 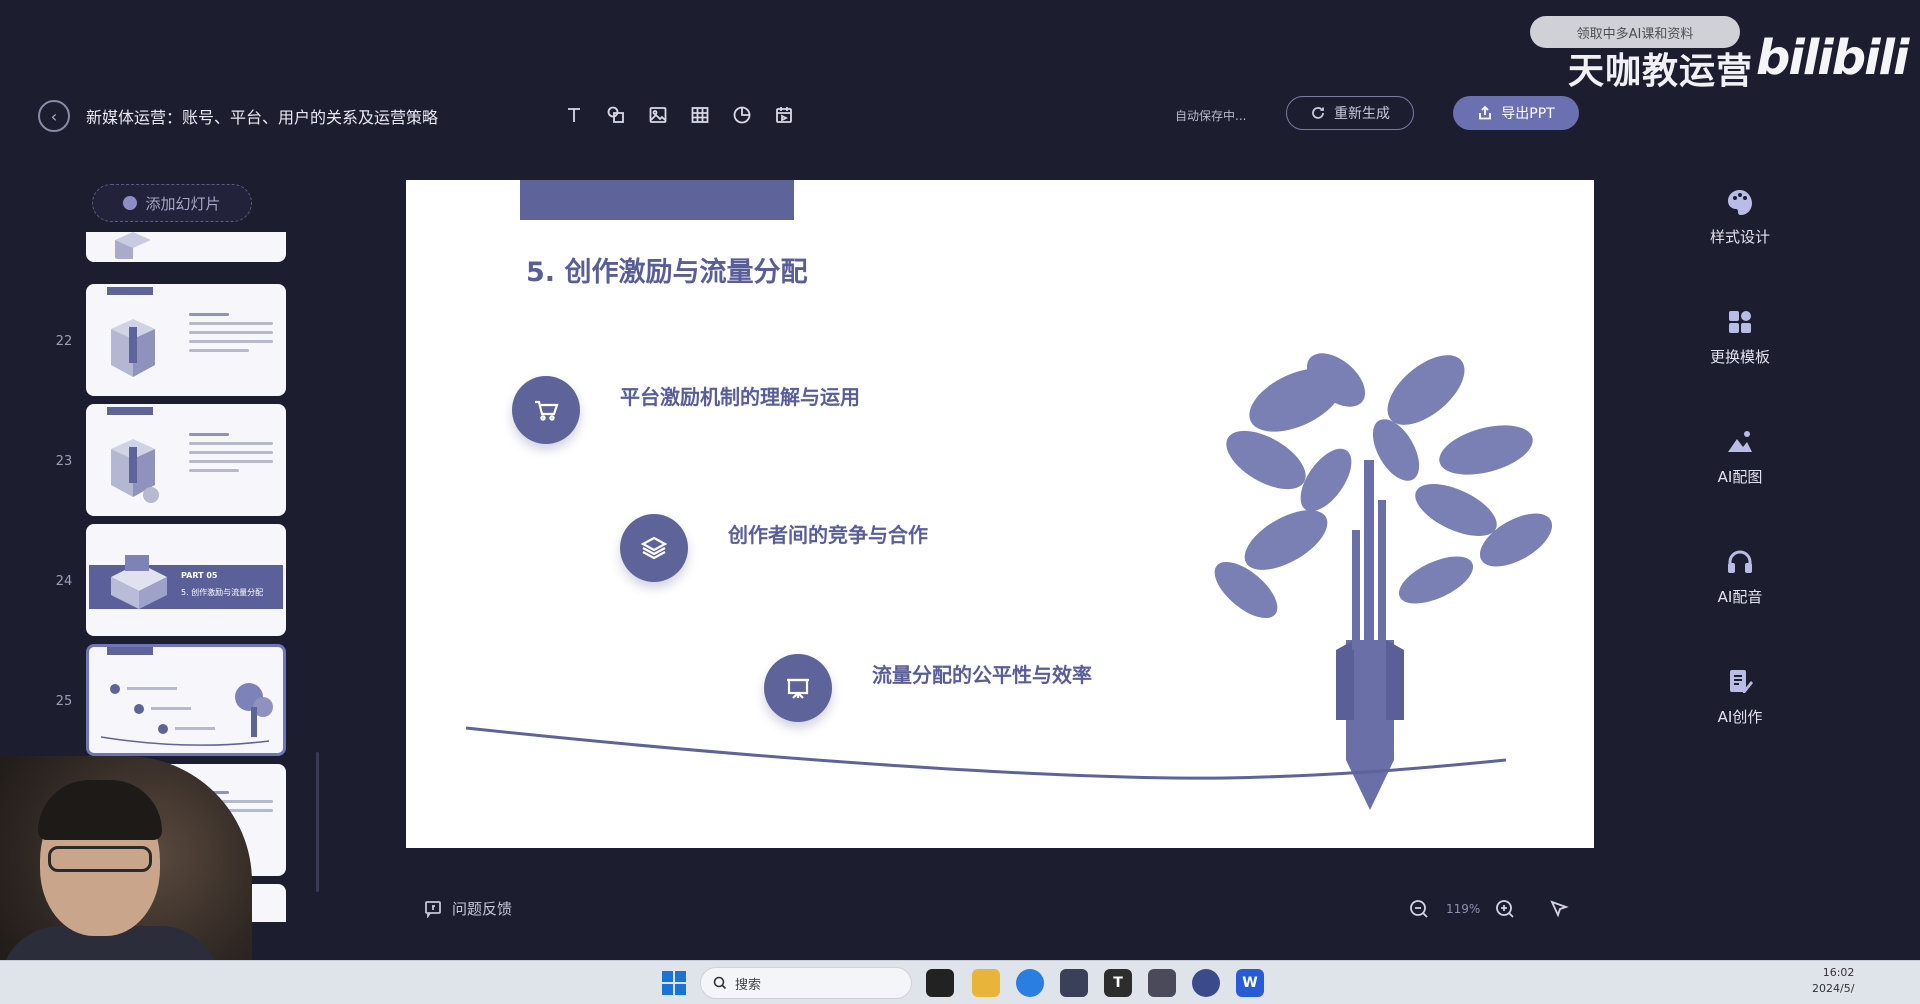 I want to click on template-icon, so click(x=1740, y=322).